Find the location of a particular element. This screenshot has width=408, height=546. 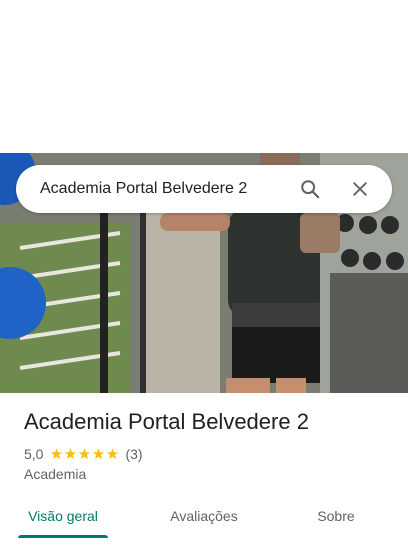

review-count: (3) is located at coordinates (133, 454).